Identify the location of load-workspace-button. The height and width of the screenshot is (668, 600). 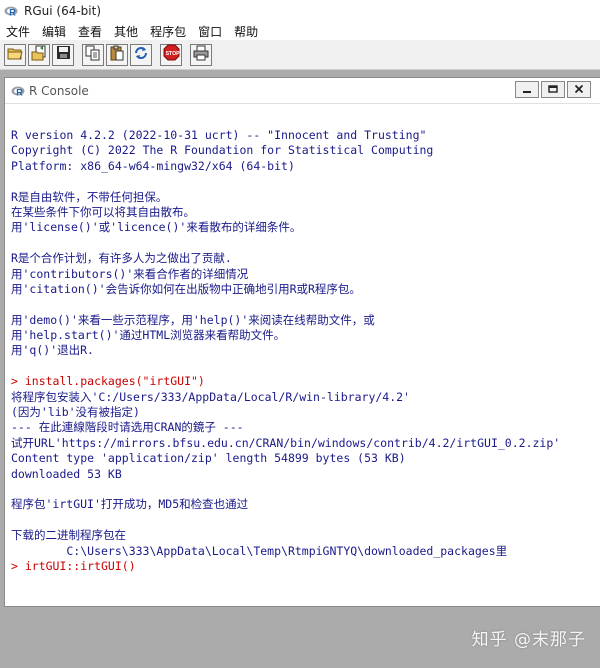
(39, 54).